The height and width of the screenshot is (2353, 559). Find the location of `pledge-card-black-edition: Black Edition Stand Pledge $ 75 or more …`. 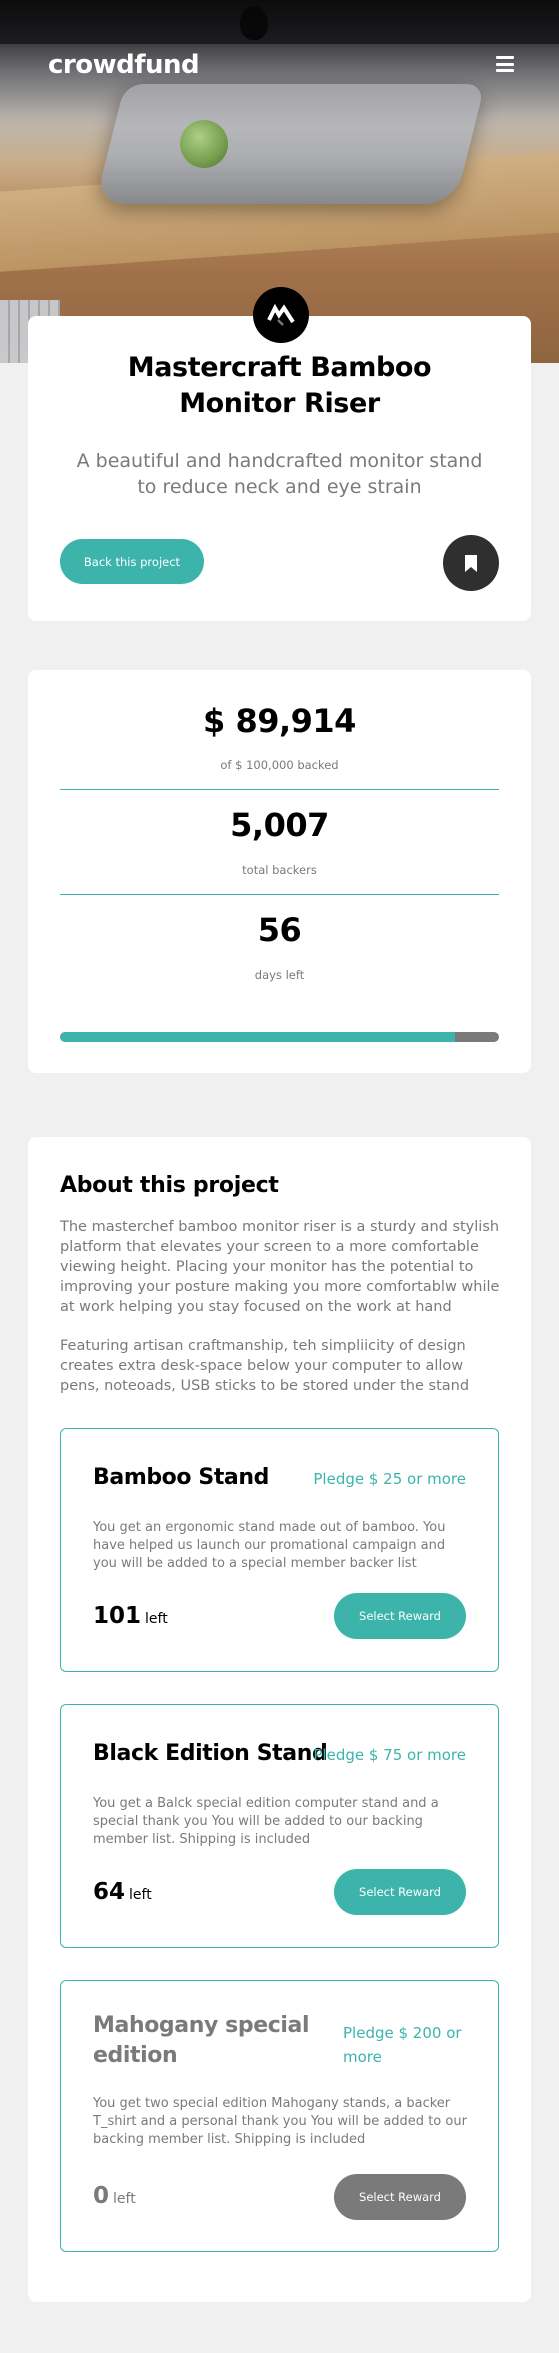

pledge-card-black-edition: Black Edition Stand Pledge $ 75 or more … is located at coordinates (279, 1826).